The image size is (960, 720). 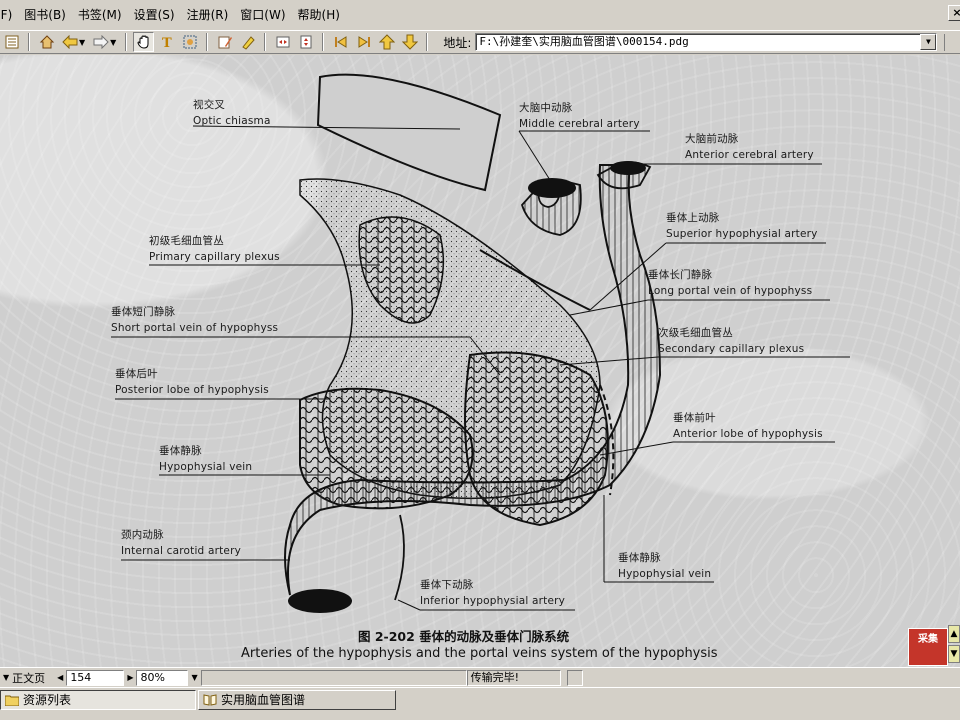 I want to click on taskbar-window-button: 实用脑血管图谱, so click(x=297, y=700).